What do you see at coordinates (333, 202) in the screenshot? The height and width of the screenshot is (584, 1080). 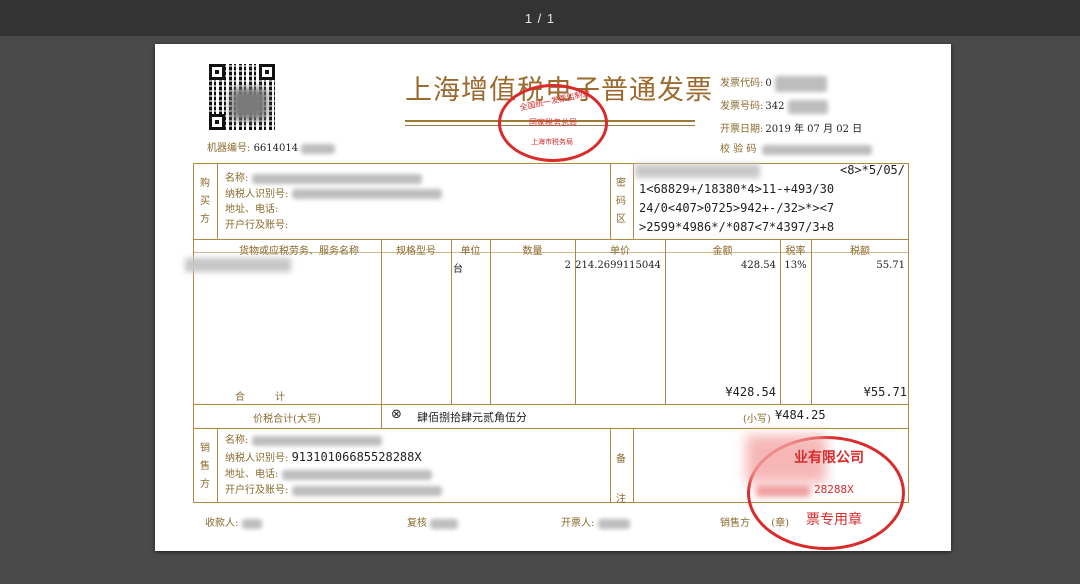 I see `buyer-fields: 名称: 纳税人识别号: 地址、电话: 开户行及账号:` at bounding box center [333, 202].